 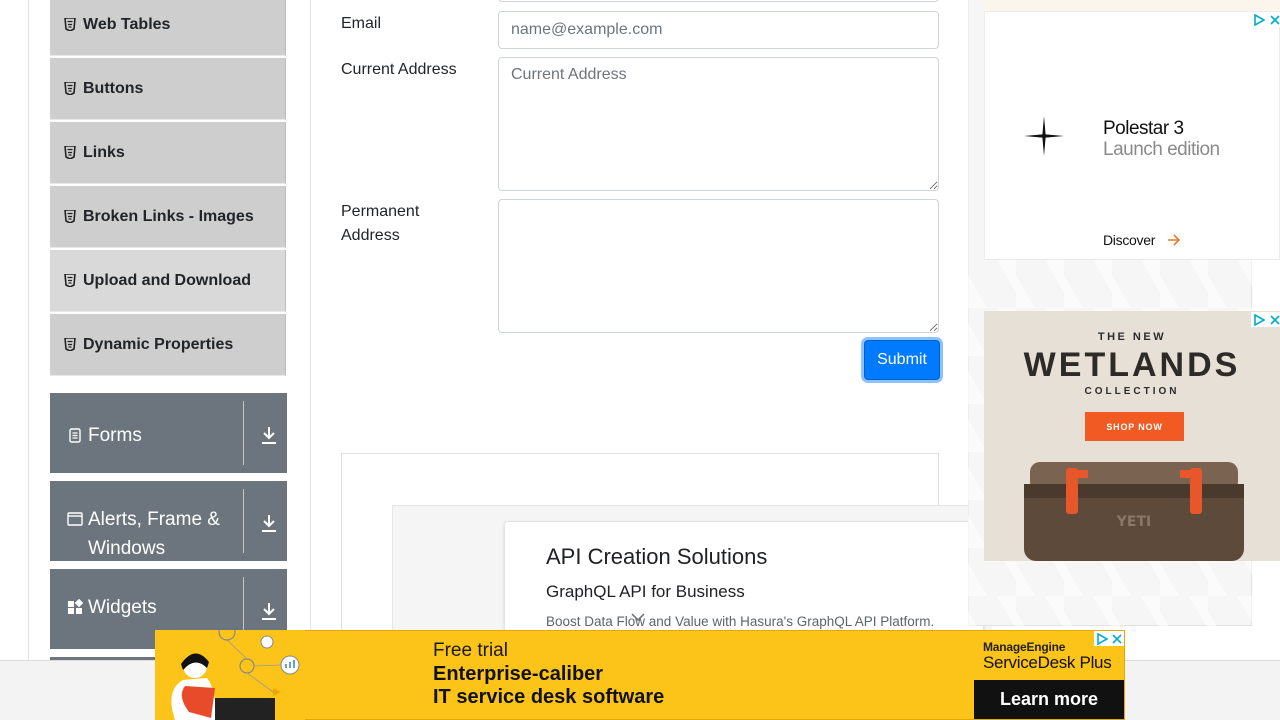 I want to click on sidebar-item-buttons: Buttons, so click(x=168, y=89).